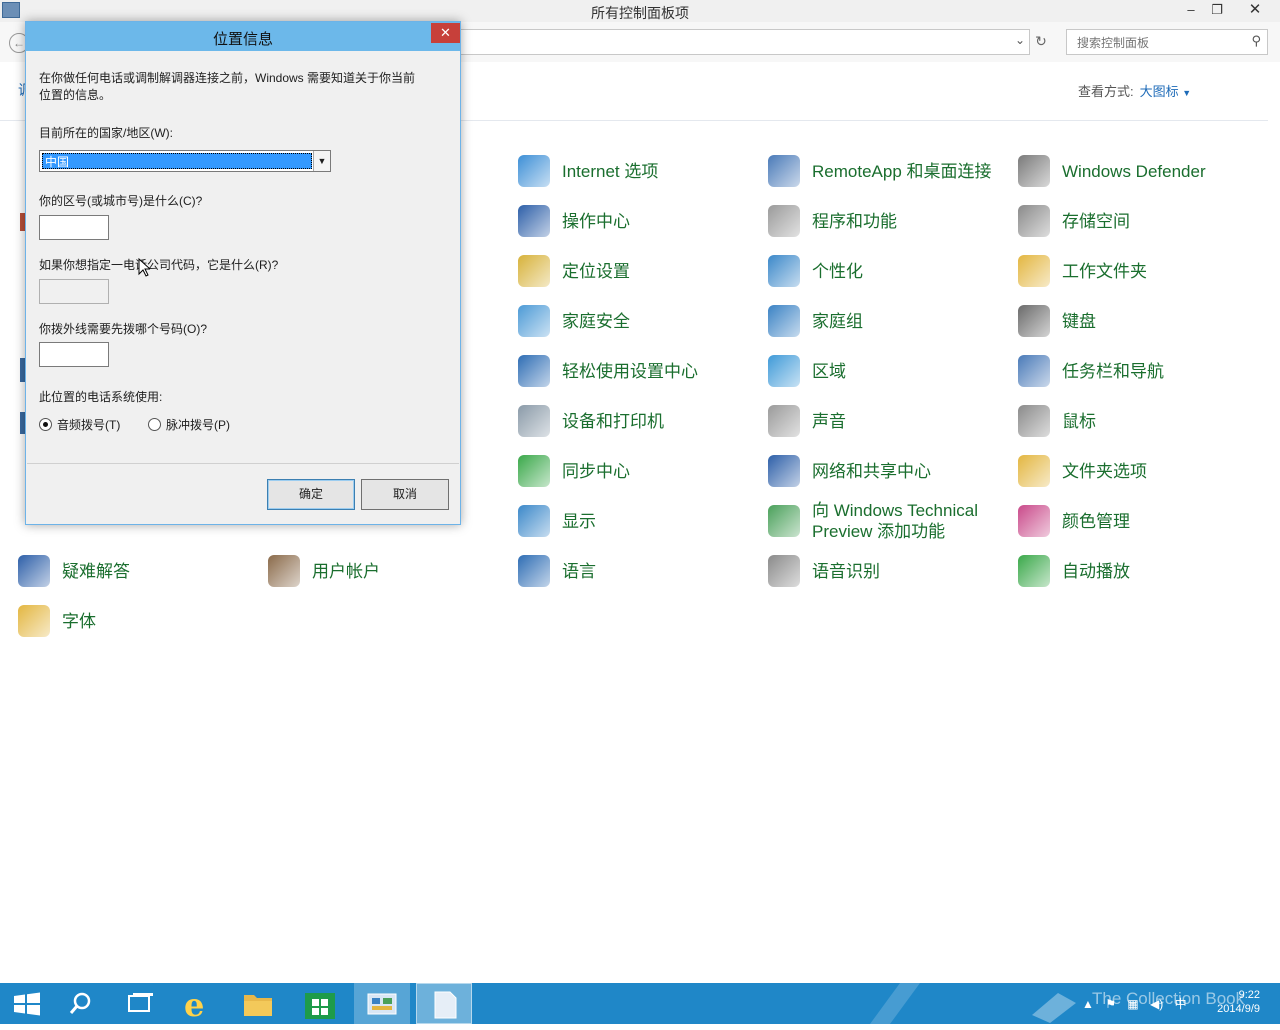 The width and height of the screenshot is (1280, 1030). Describe the element at coordinates (1096, 571) in the screenshot. I see `control-panel-item-label: 自动播放` at that location.